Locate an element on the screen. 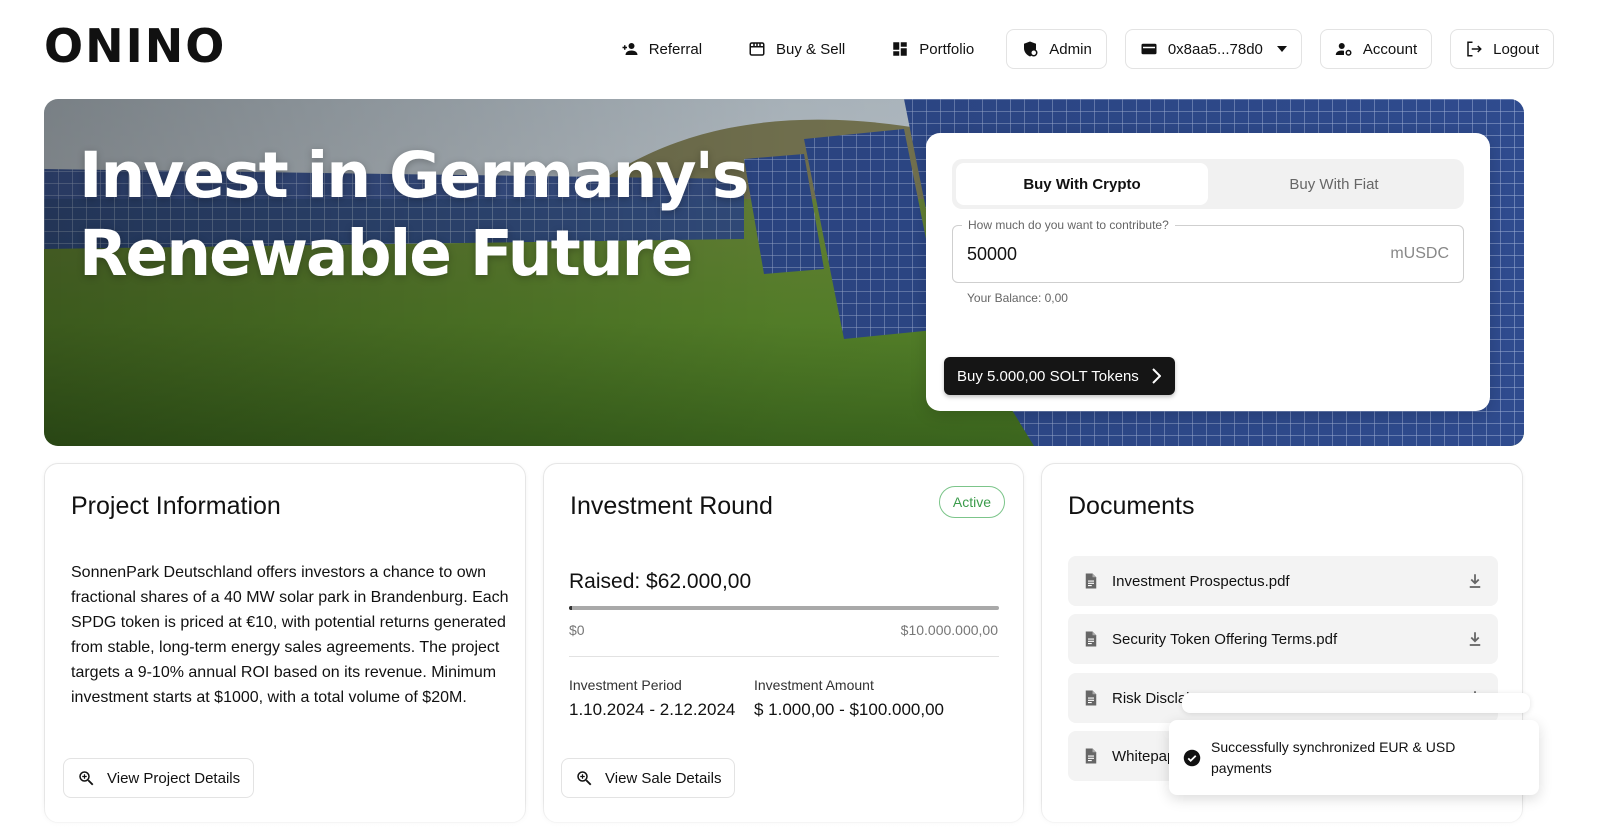 This screenshot has height=834, width=1600. logout-button: Logout is located at coordinates (1502, 49).